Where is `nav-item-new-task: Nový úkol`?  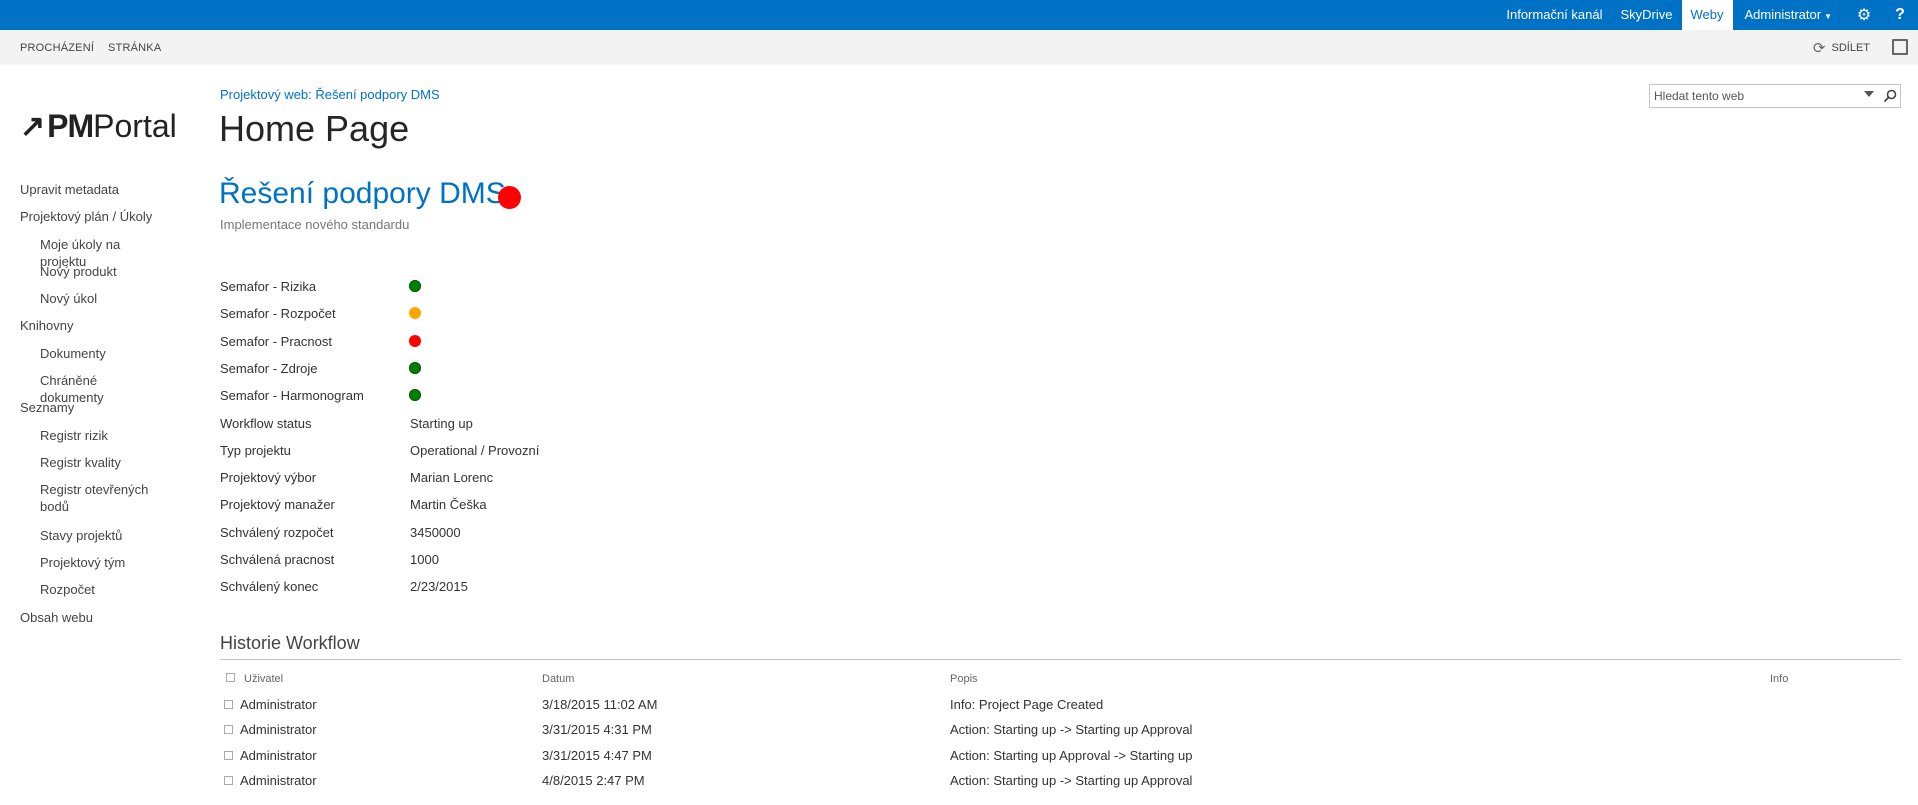
nav-item-new-task: Nový úkol is located at coordinates (100, 298).